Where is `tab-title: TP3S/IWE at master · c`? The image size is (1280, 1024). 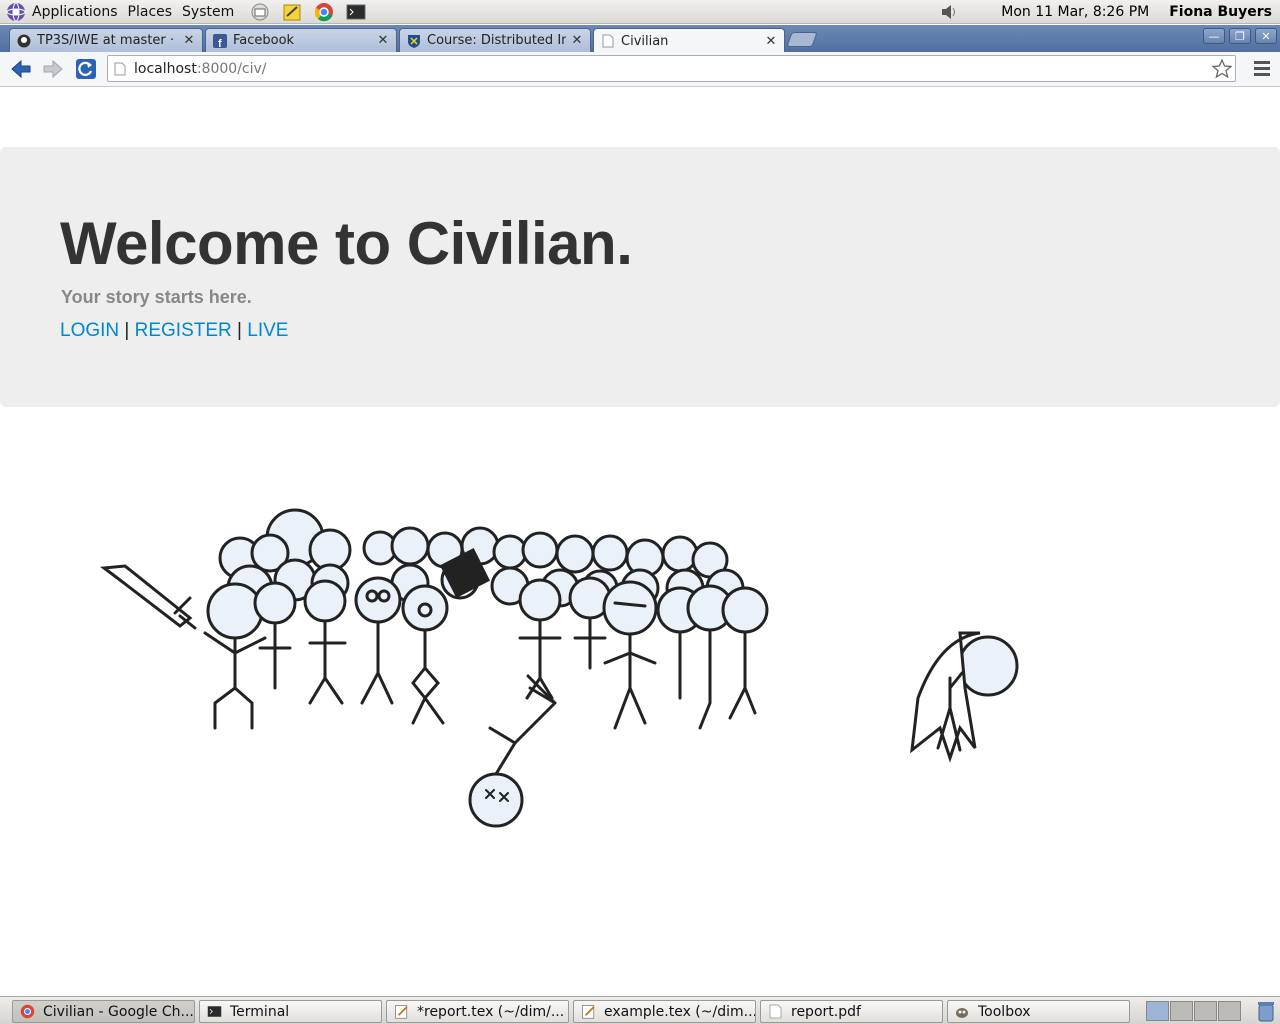
tab-title: TP3S/IWE at master · c is located at coordinates (107, 40).